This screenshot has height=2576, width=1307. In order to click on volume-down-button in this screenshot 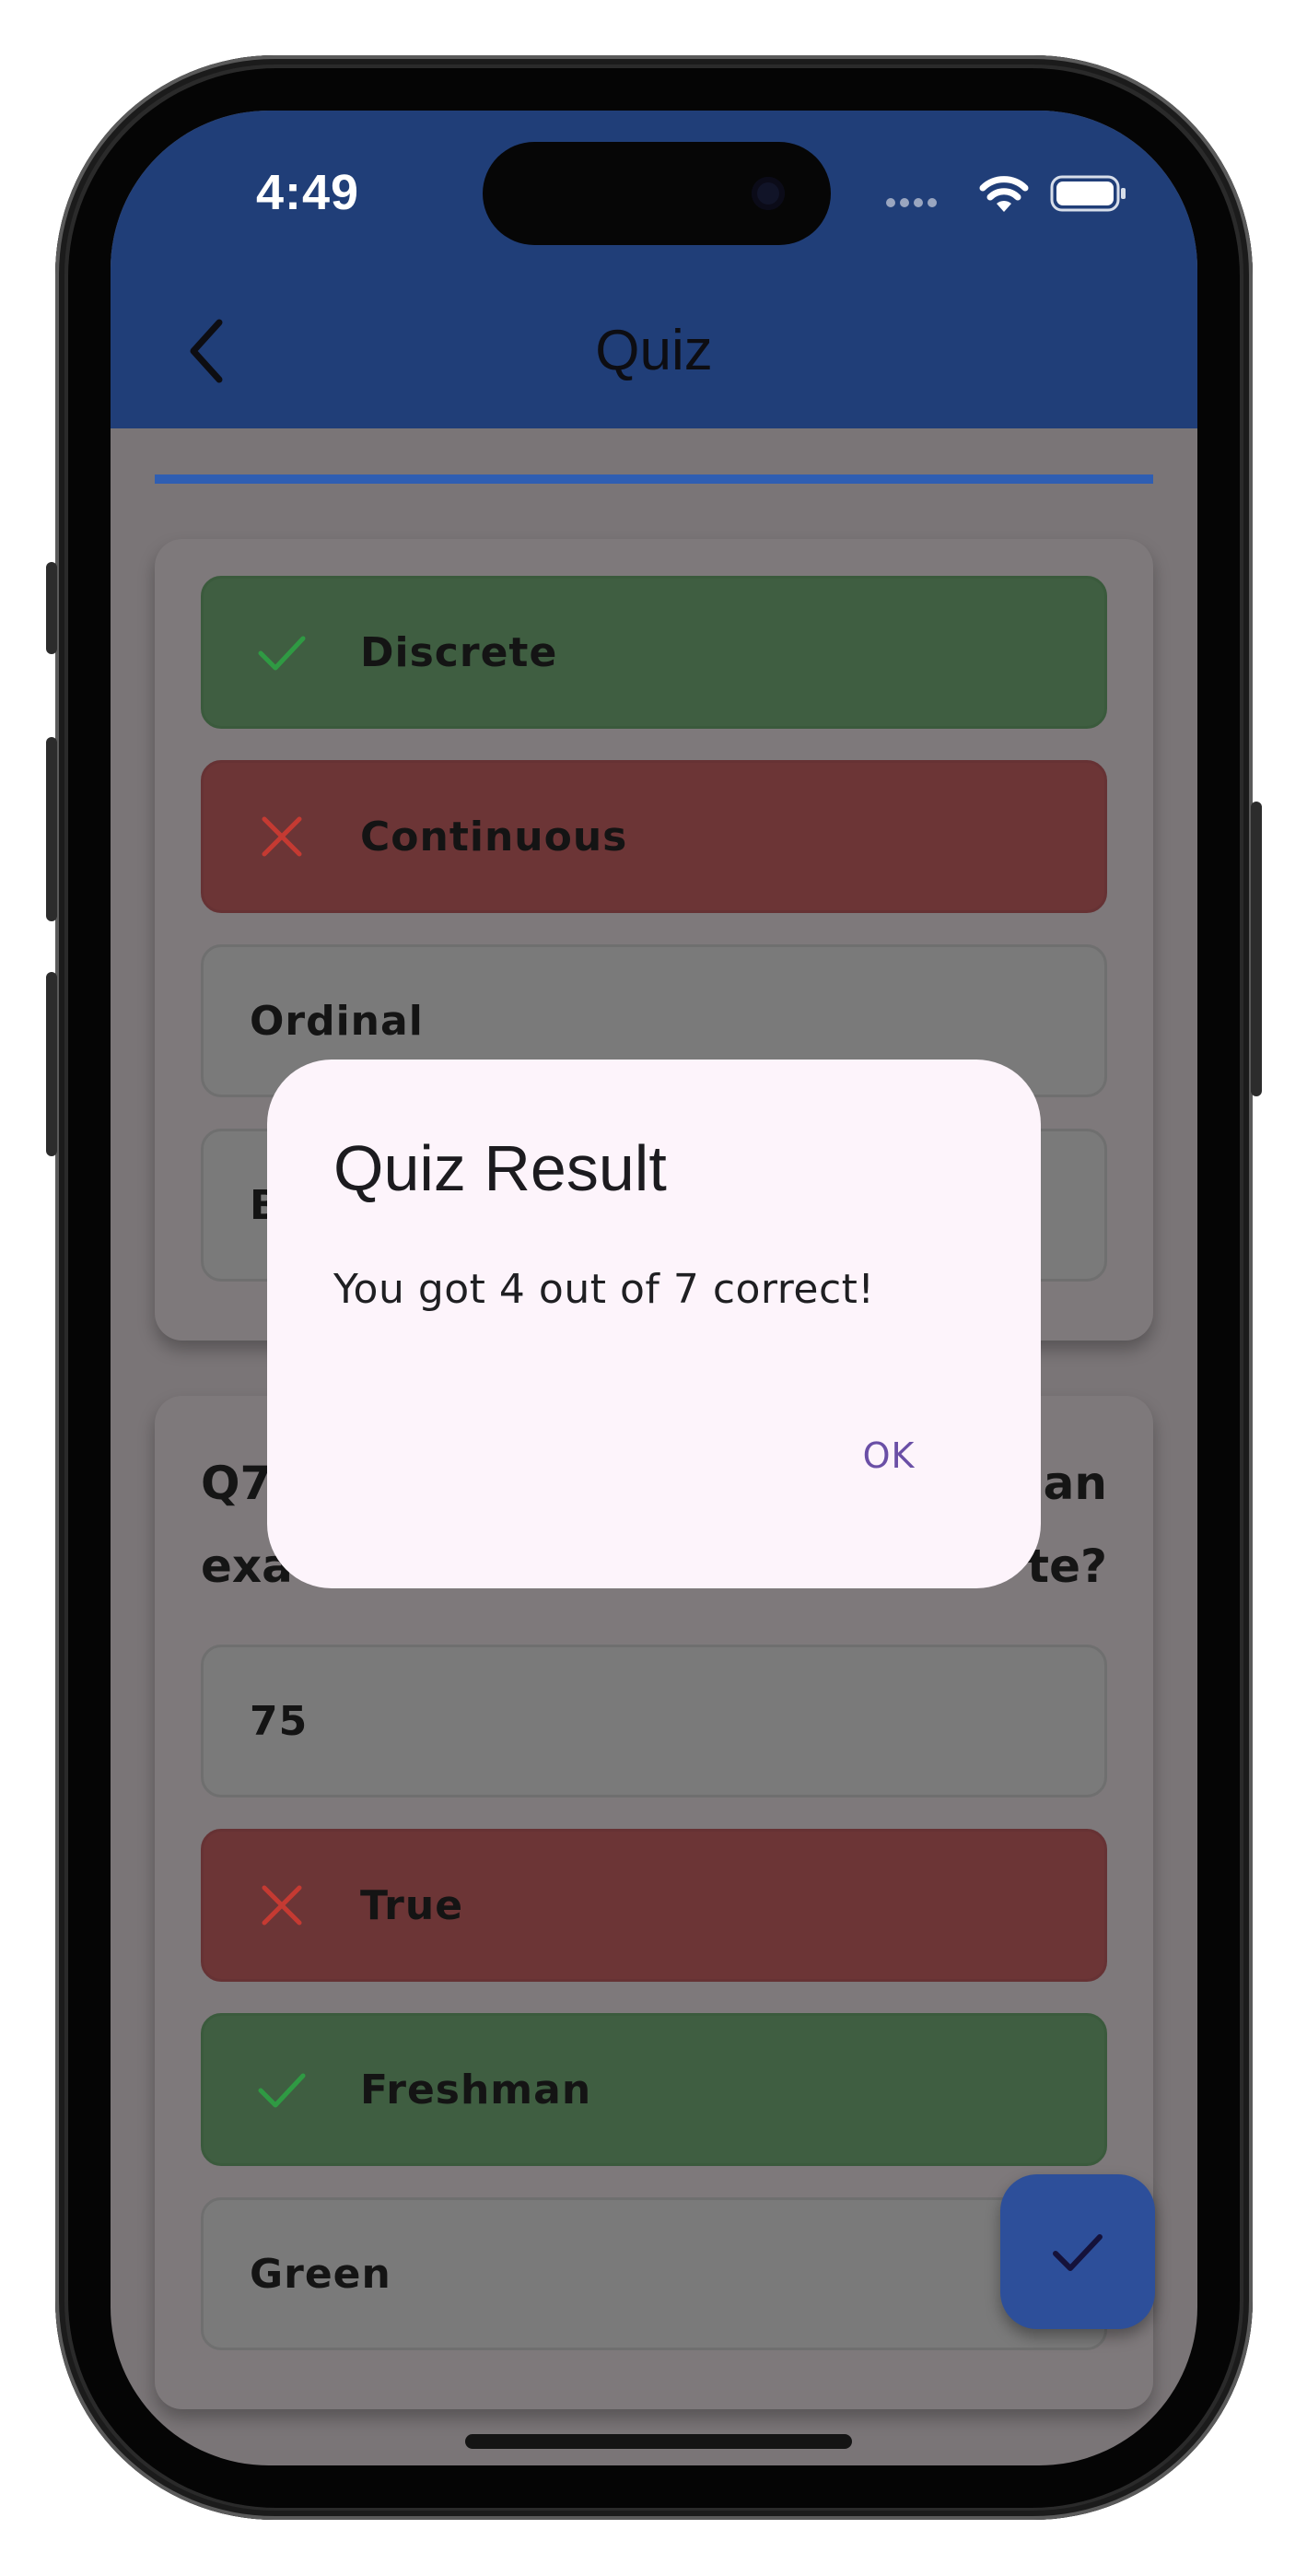, I will do `click(52, 1064)`.